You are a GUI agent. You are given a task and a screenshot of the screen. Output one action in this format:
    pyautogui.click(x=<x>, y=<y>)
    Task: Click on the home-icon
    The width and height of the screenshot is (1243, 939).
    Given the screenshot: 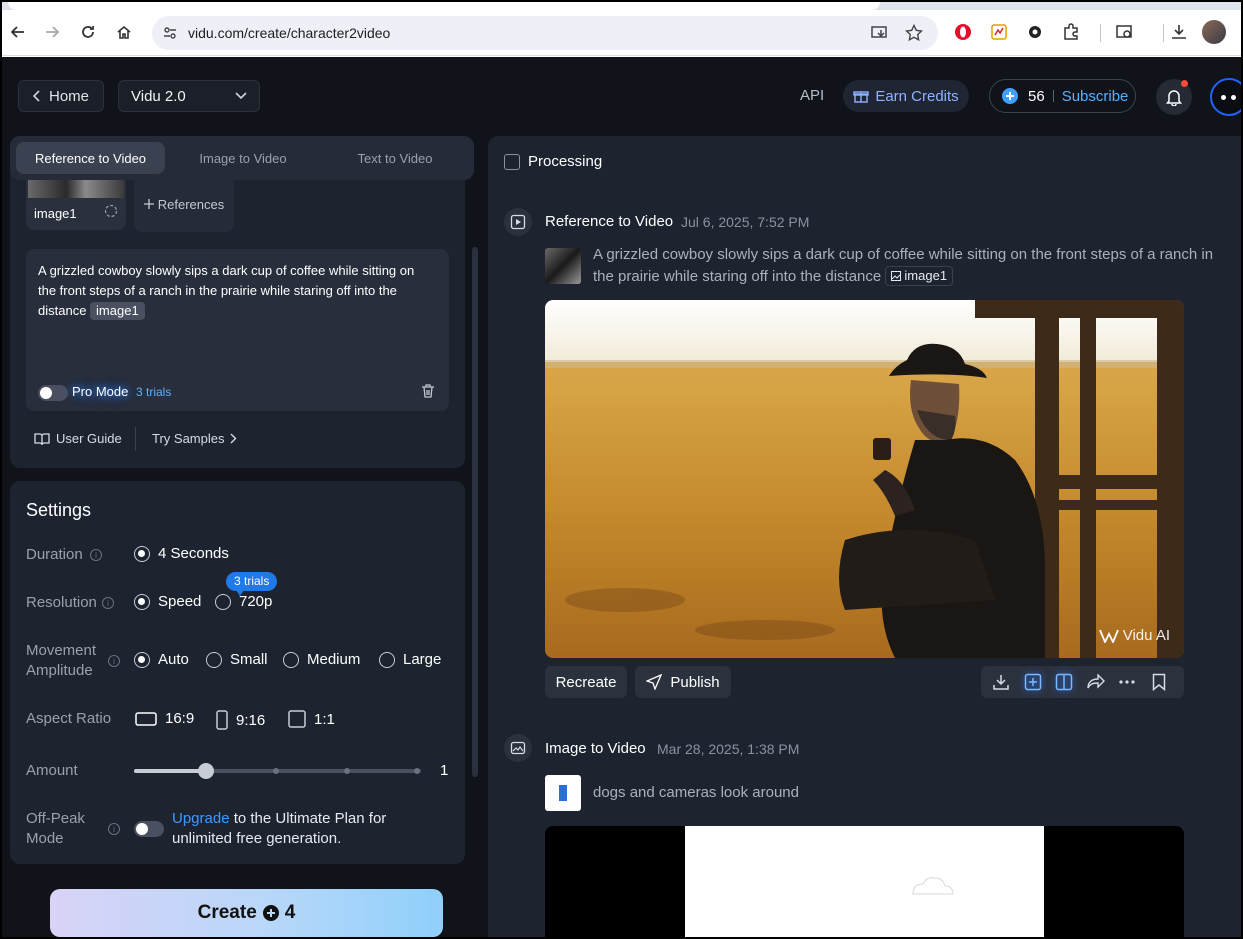 What is the action you would take?
    pyautogui.click(x=124, y=32)
    